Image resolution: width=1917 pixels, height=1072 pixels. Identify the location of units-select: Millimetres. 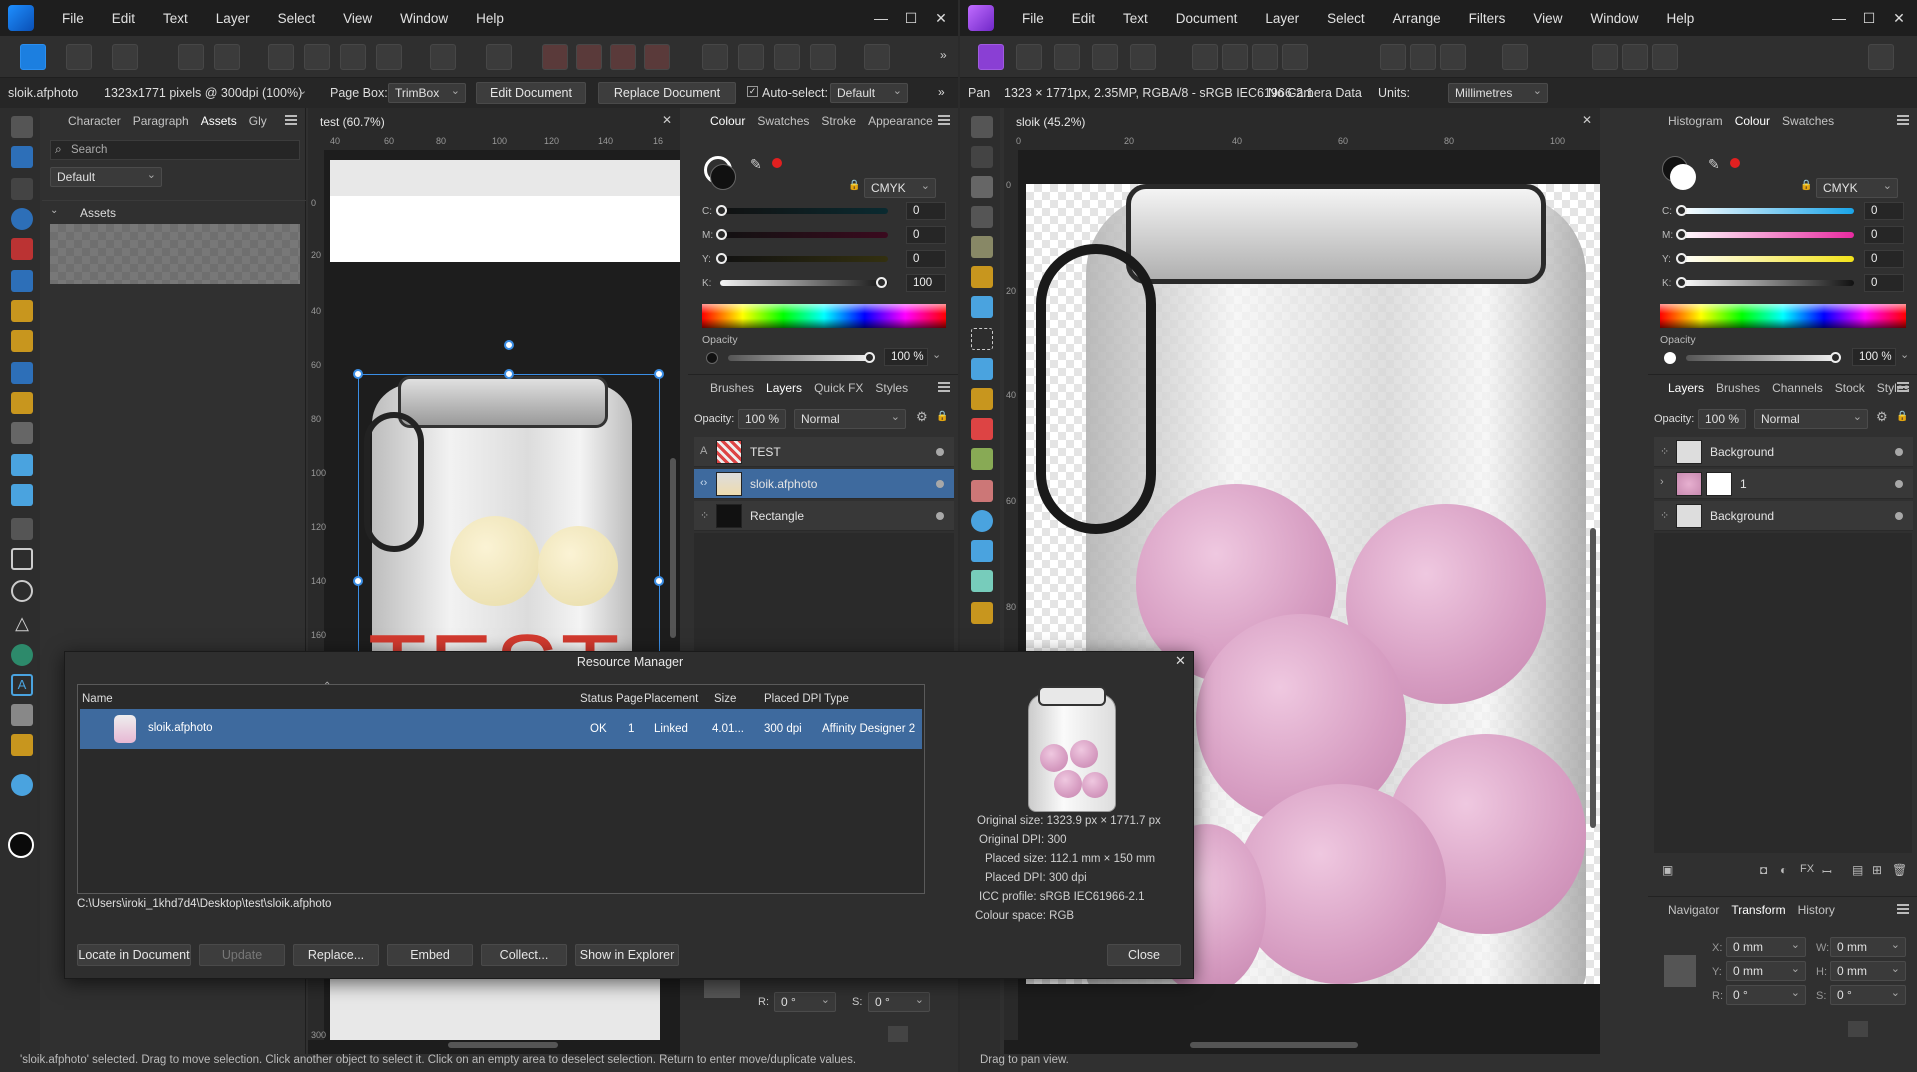
(1498, 92).